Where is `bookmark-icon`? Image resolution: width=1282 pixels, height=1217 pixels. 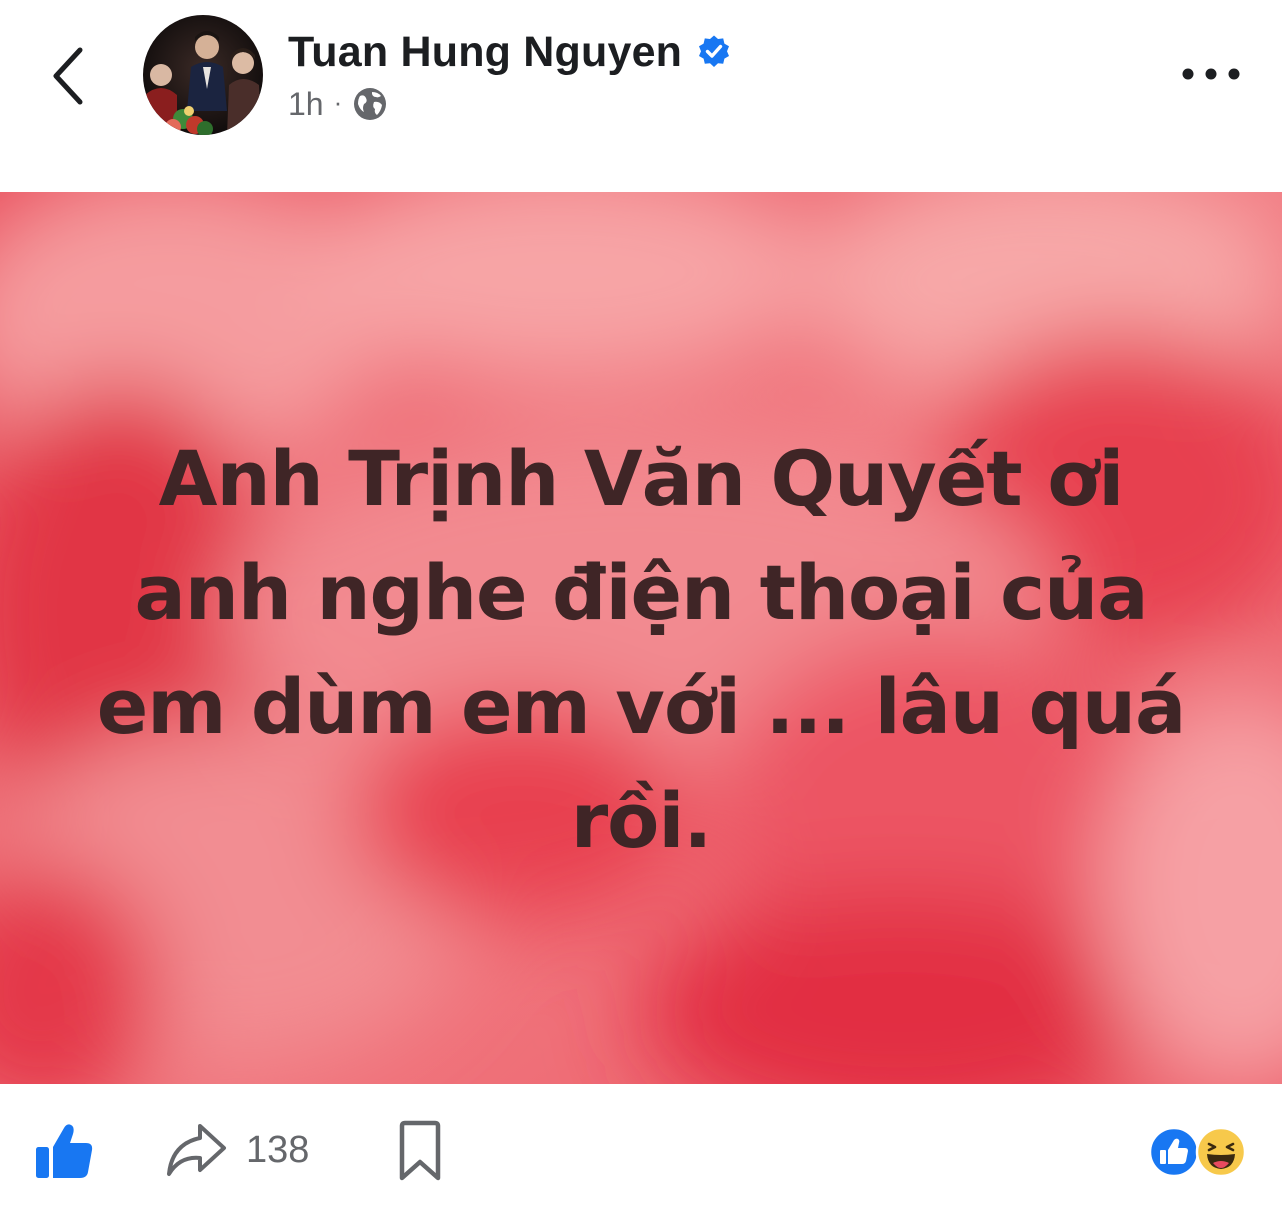
bookmark-icon is located at coordinates (420, 1150).